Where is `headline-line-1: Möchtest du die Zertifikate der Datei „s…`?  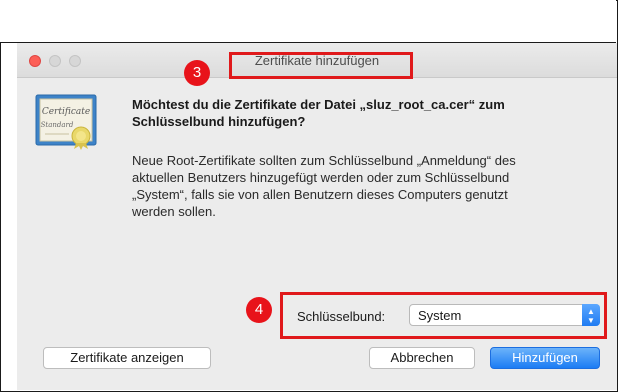
headline-line-1: Möchtest du die Zertifikate der Datei „s… is located at coordinates (318, 104).